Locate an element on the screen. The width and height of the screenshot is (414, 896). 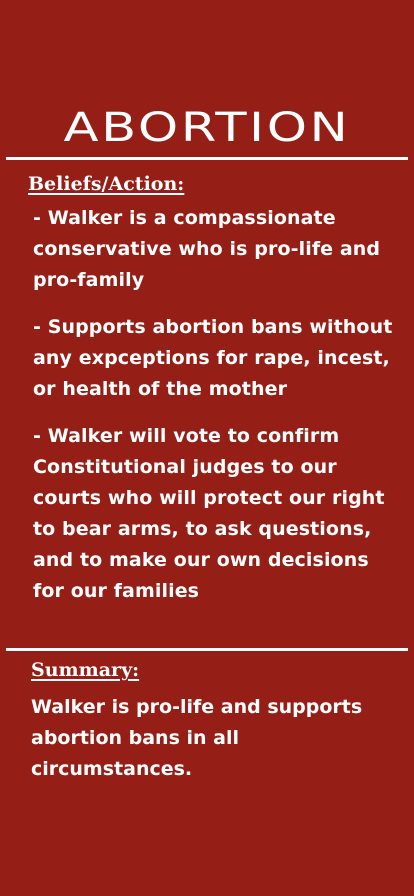
summary-heading: Summary: is located at coordinates (85, 670).